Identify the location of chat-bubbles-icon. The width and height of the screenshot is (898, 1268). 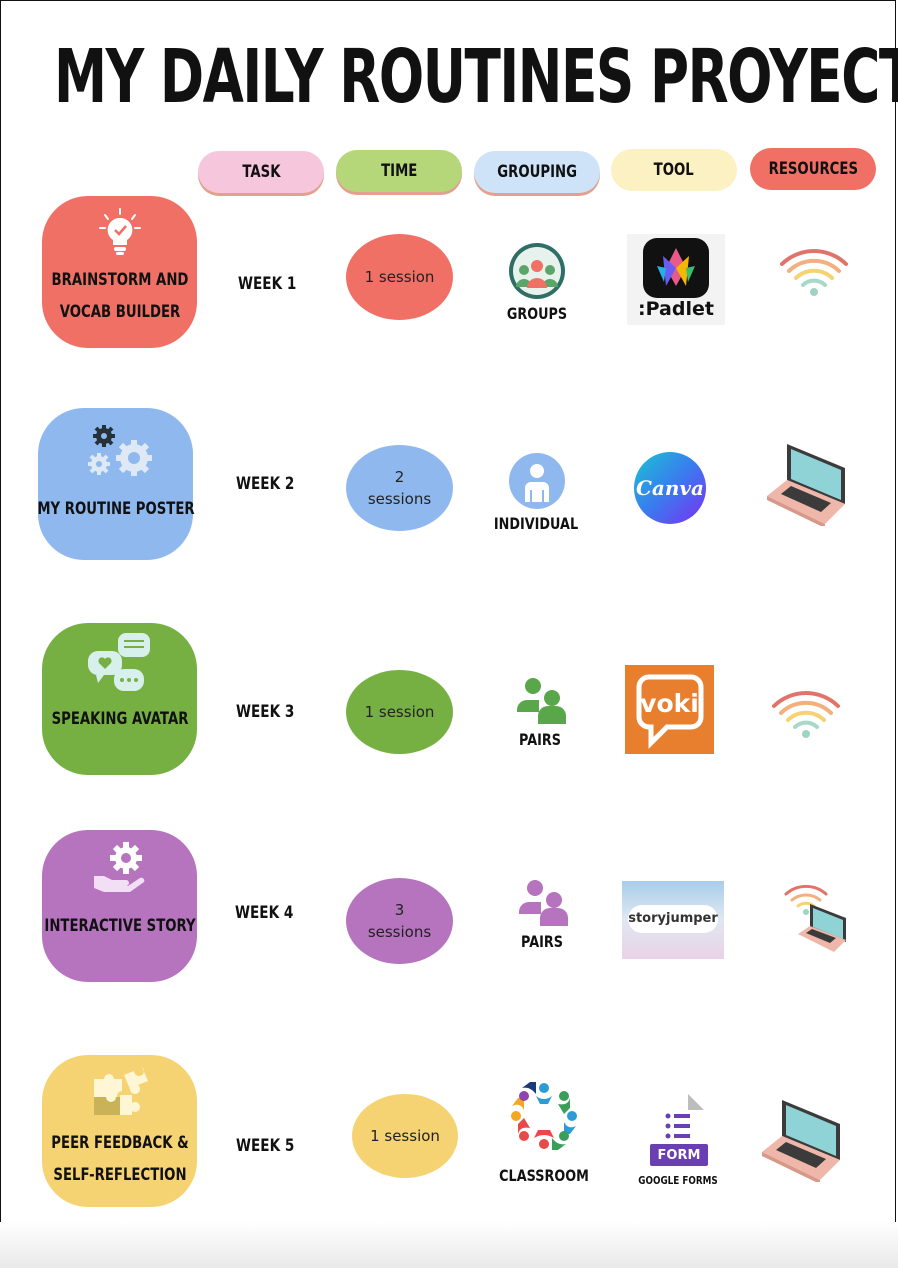
(119, 662).